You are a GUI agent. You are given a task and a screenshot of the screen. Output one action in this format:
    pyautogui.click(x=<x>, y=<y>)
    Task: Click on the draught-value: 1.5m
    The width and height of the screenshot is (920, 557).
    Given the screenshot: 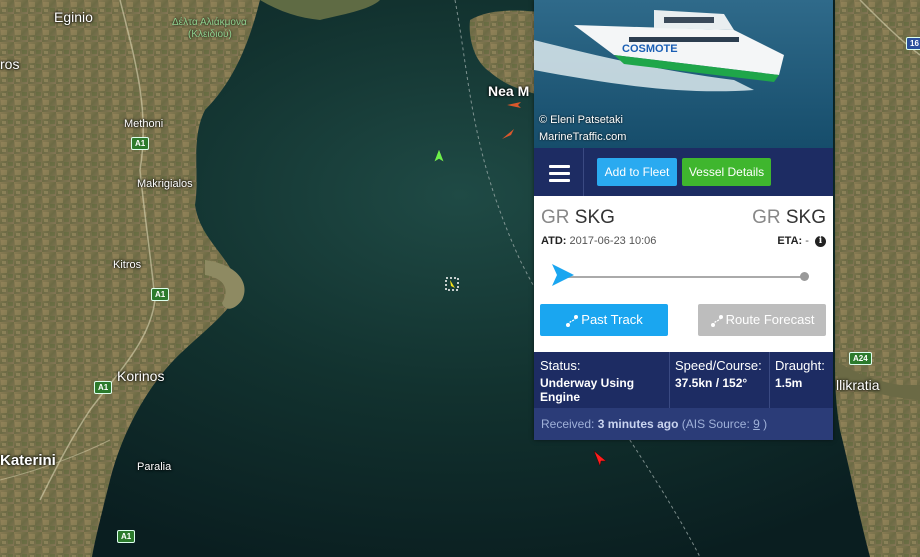 What is the action you would take?
    pyautogui.click(x=789, y=383)
    